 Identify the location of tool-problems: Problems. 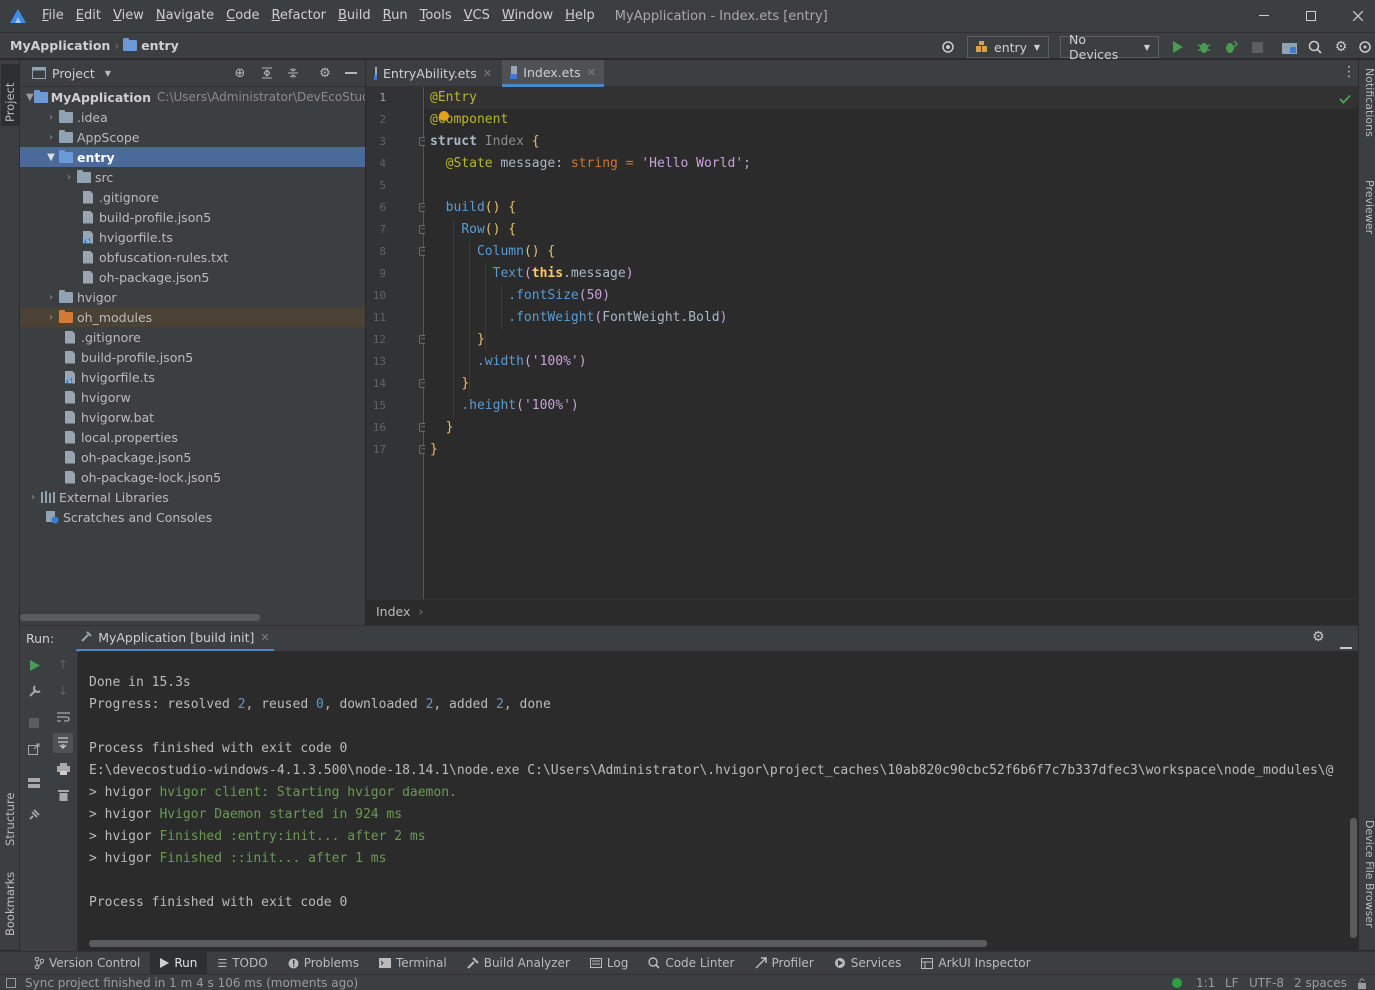
(323, 963).